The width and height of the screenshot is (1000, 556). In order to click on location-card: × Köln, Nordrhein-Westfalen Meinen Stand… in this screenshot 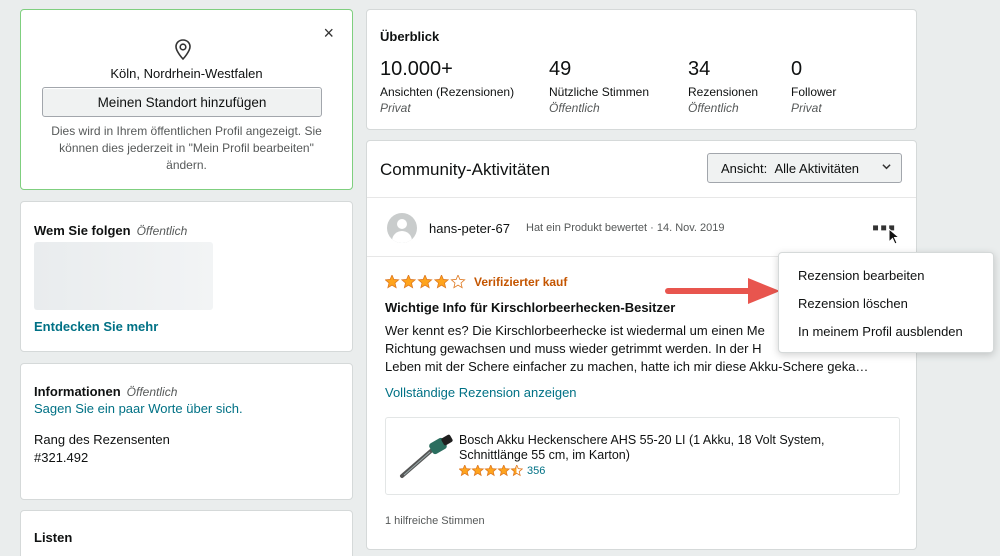, I will do `click(186, 99)`.